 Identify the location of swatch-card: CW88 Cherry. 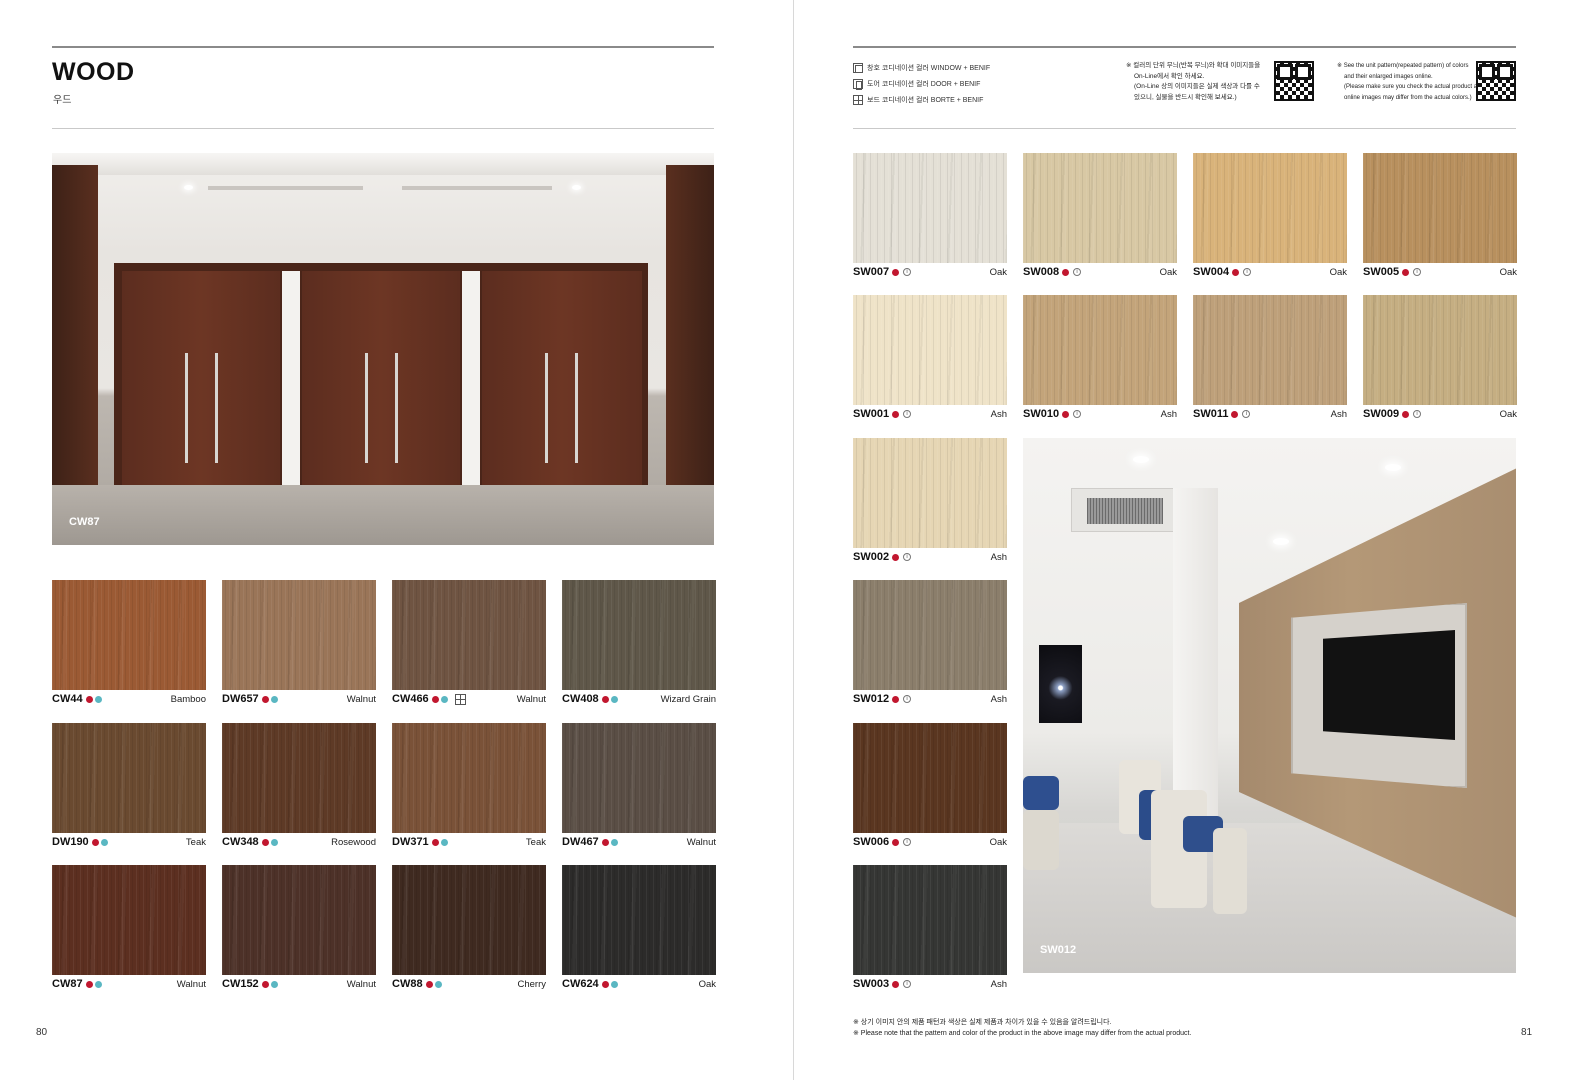
(469, 929).